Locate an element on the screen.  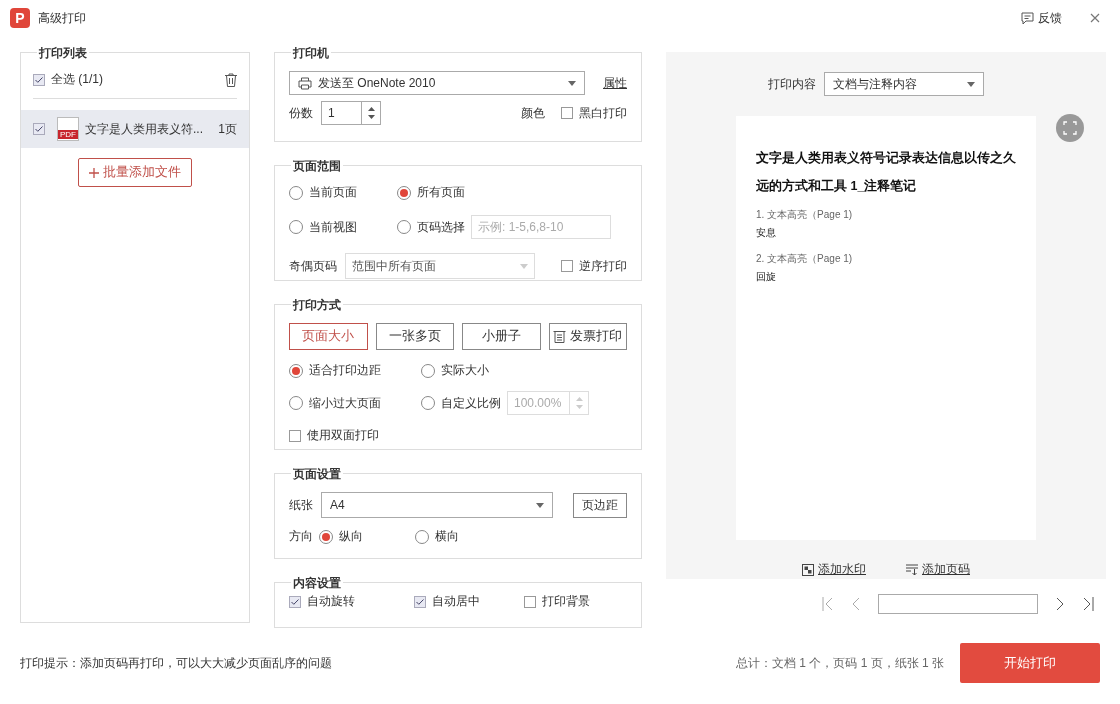
option-label: 纵向 is located at coordinates (351, 536).